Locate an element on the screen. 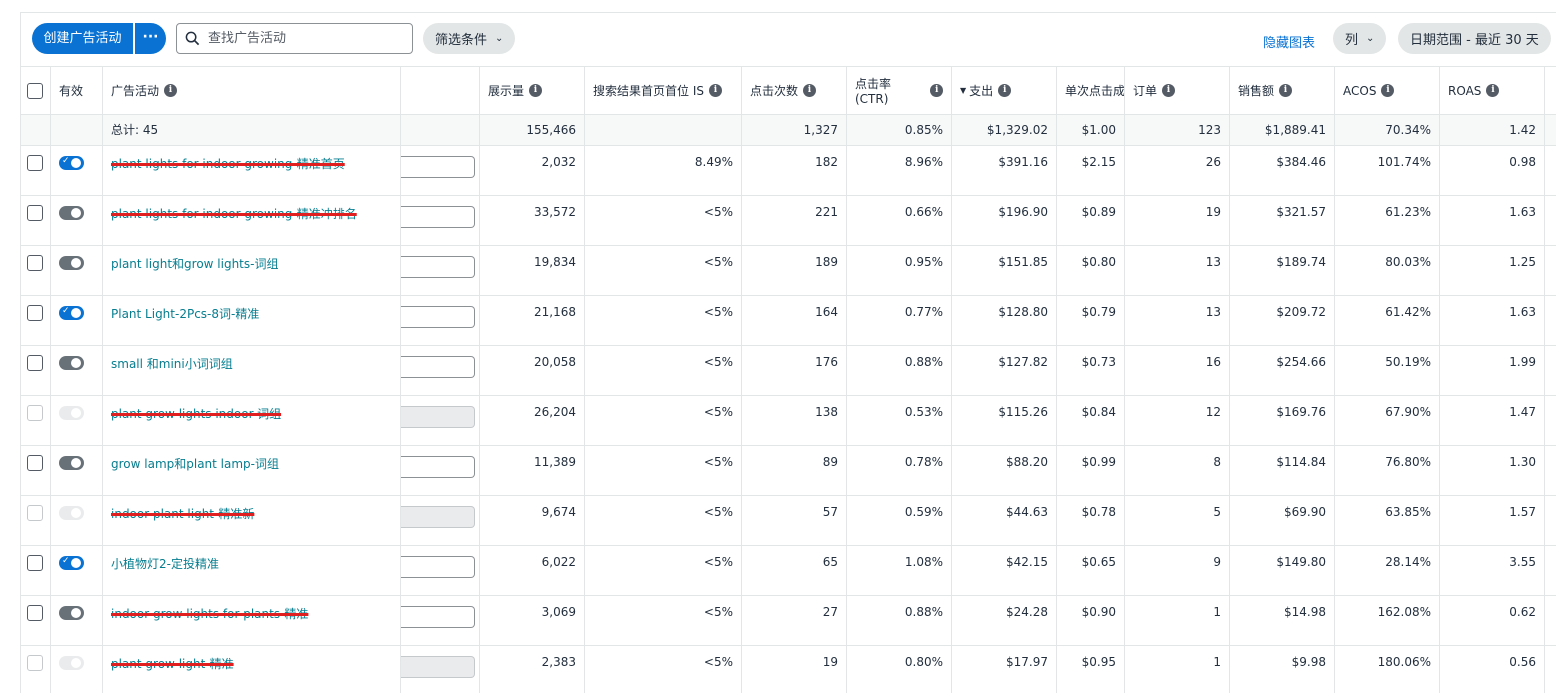 The image size is (1556, 693). campaign-link: plant light和grow lights-词组 is located at coordinates (194, 264).